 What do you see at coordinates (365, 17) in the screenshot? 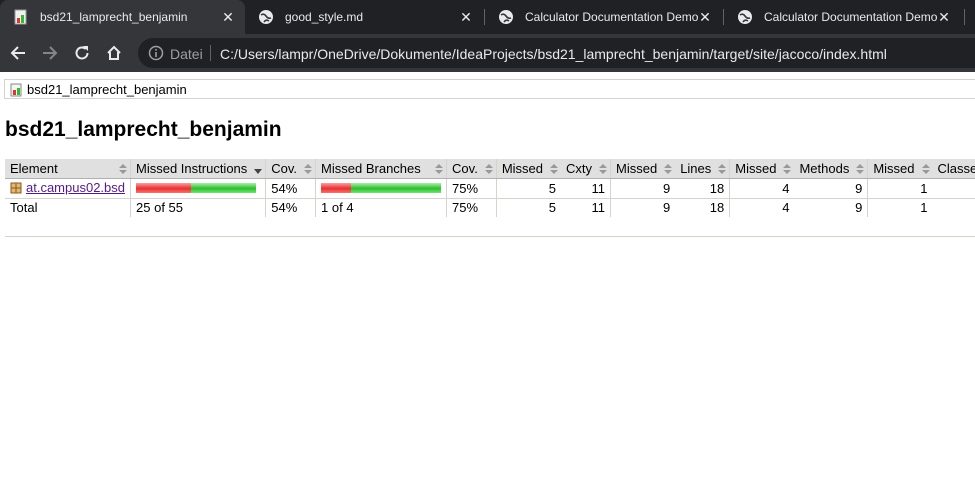
I see `tab-good-style: good_style.md ✕` at bounding box center [365, 17].